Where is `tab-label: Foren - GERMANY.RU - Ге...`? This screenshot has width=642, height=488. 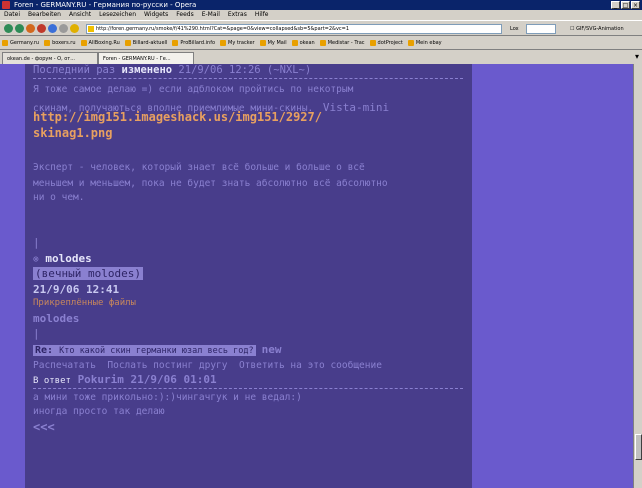
tab-label: Foren - GERMANY.RU - Ге... is located at coordinates (137, 59).